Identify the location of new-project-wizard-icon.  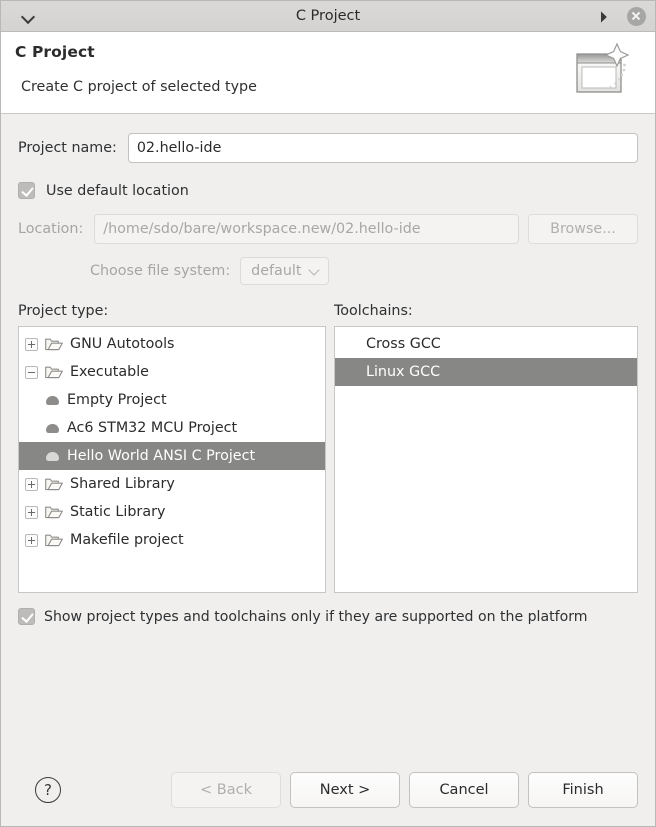
(602, 73).